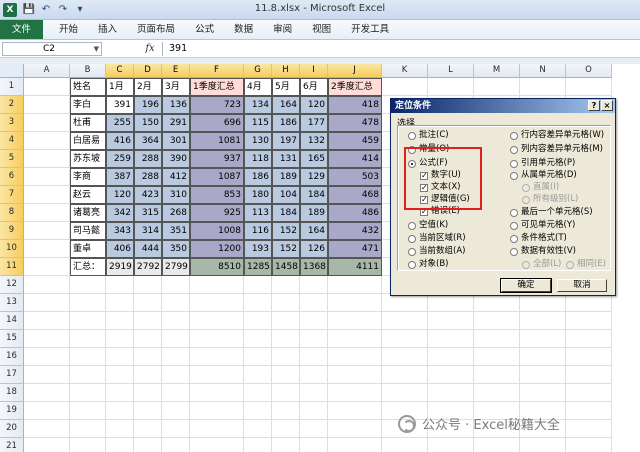 Image resolution: width=640 pixels, height=452 pixels. Describe the element at coordinates (22, 29) in the screenshot. I see `tab-0: 文件` at that location.